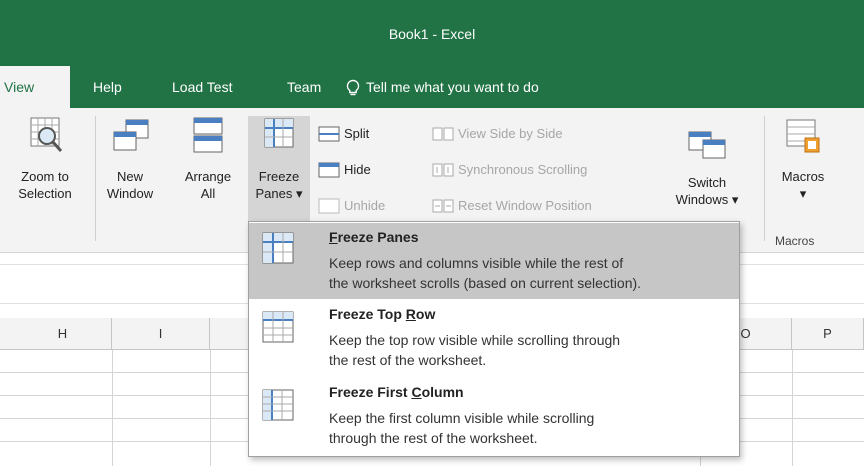  Describe the element at coordinates (329, 134) in the screenshot. I see `split-icon` at that location.